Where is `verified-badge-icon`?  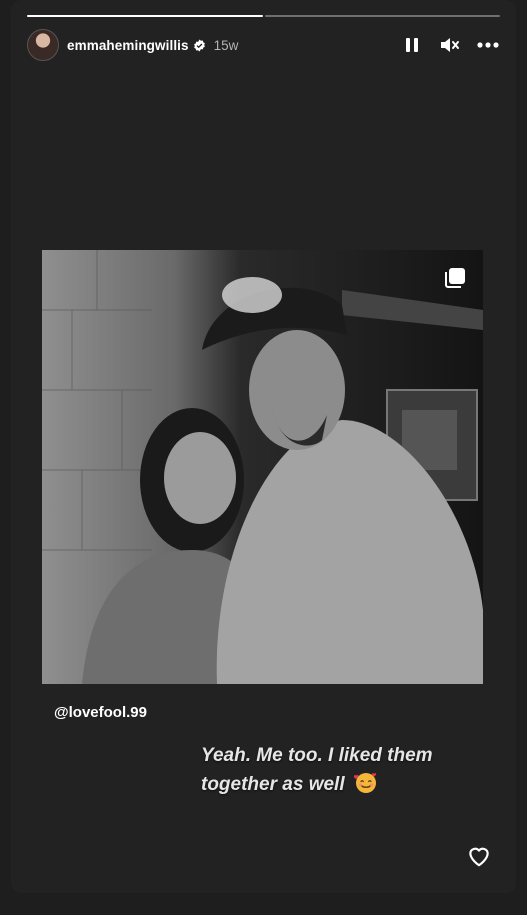 verified-badge-icon is located at coordinates (199, 45).